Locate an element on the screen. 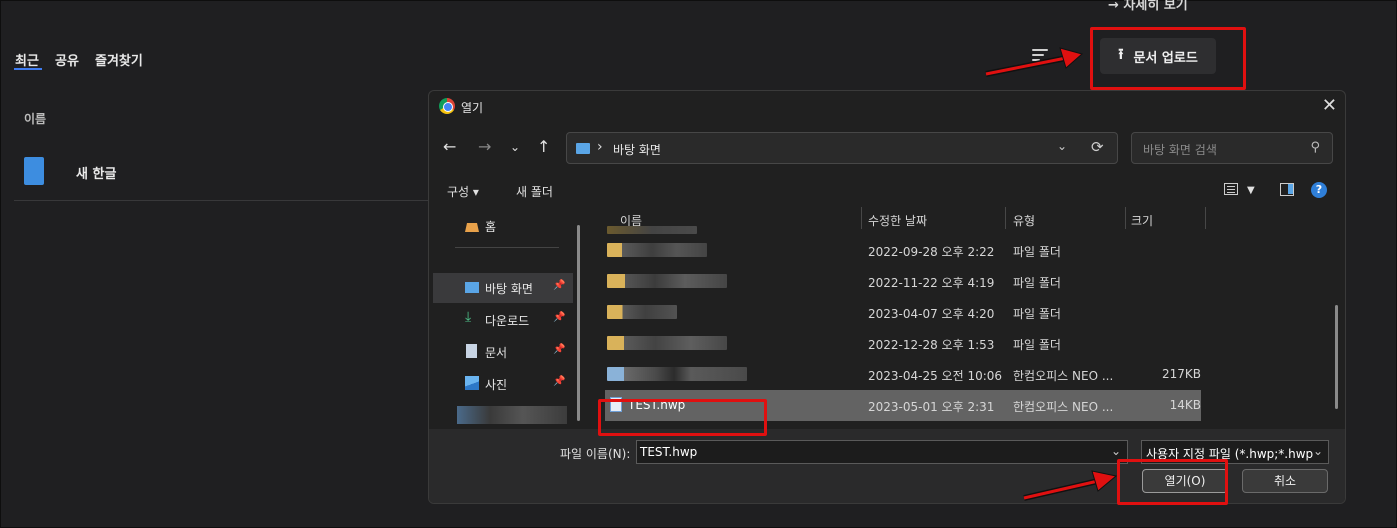  help-icon: ? is located at coordinates (1319, 190).